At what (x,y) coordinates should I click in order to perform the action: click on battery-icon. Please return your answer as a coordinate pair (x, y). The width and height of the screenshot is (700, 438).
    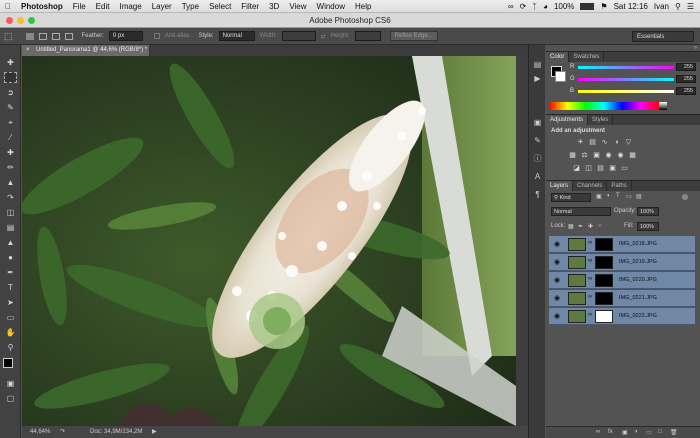
    Looking at the image, I should click on (587, 6).